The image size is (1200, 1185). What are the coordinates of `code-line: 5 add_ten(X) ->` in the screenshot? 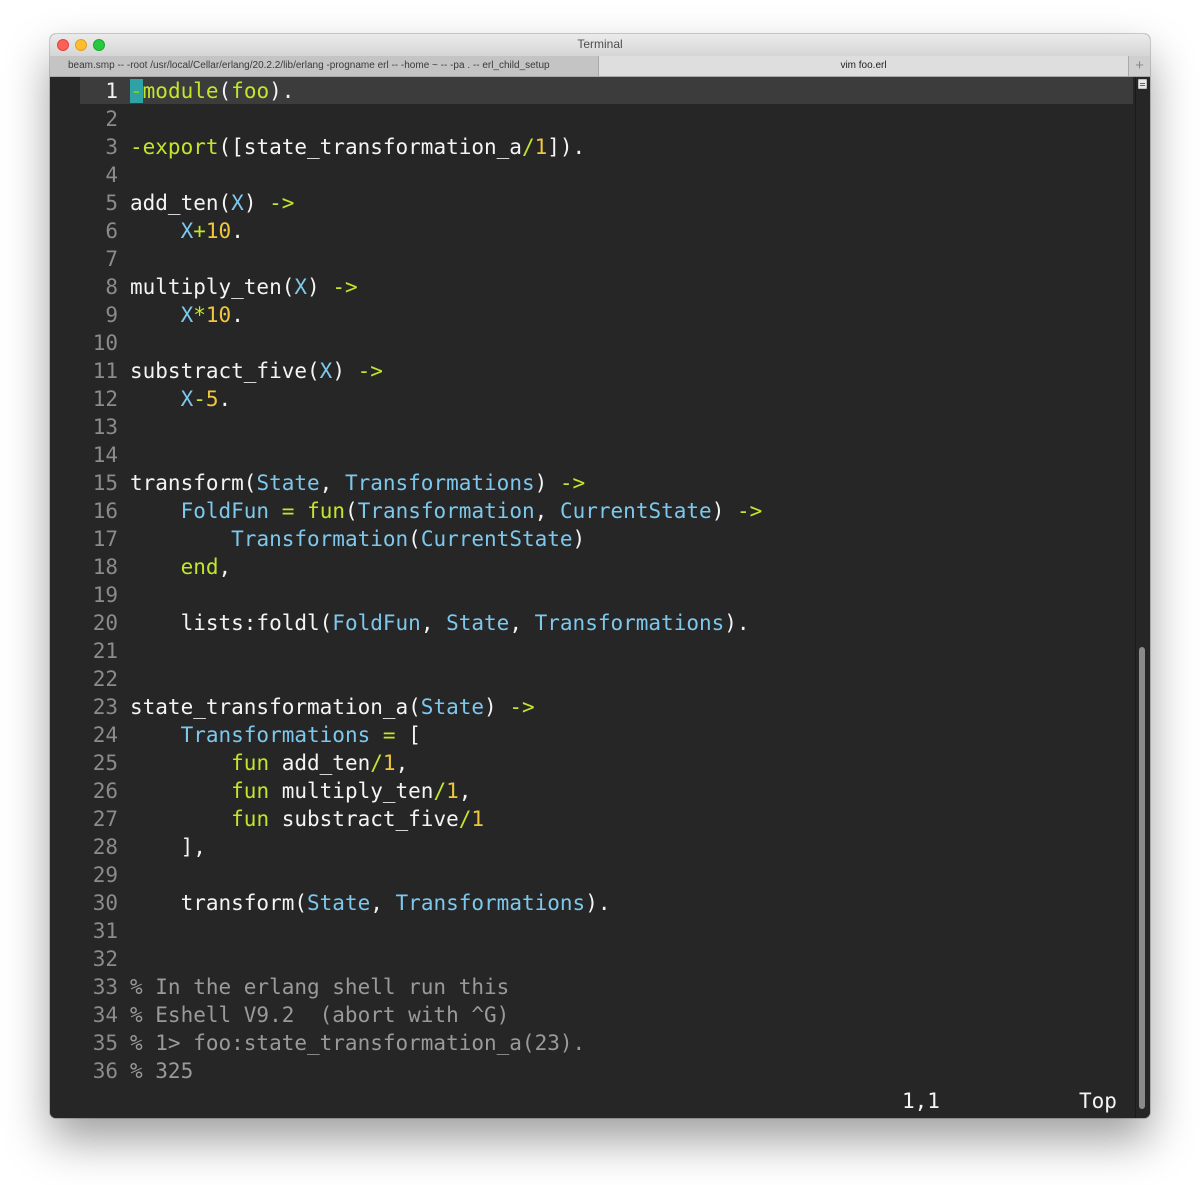 It's located at (172, 203).